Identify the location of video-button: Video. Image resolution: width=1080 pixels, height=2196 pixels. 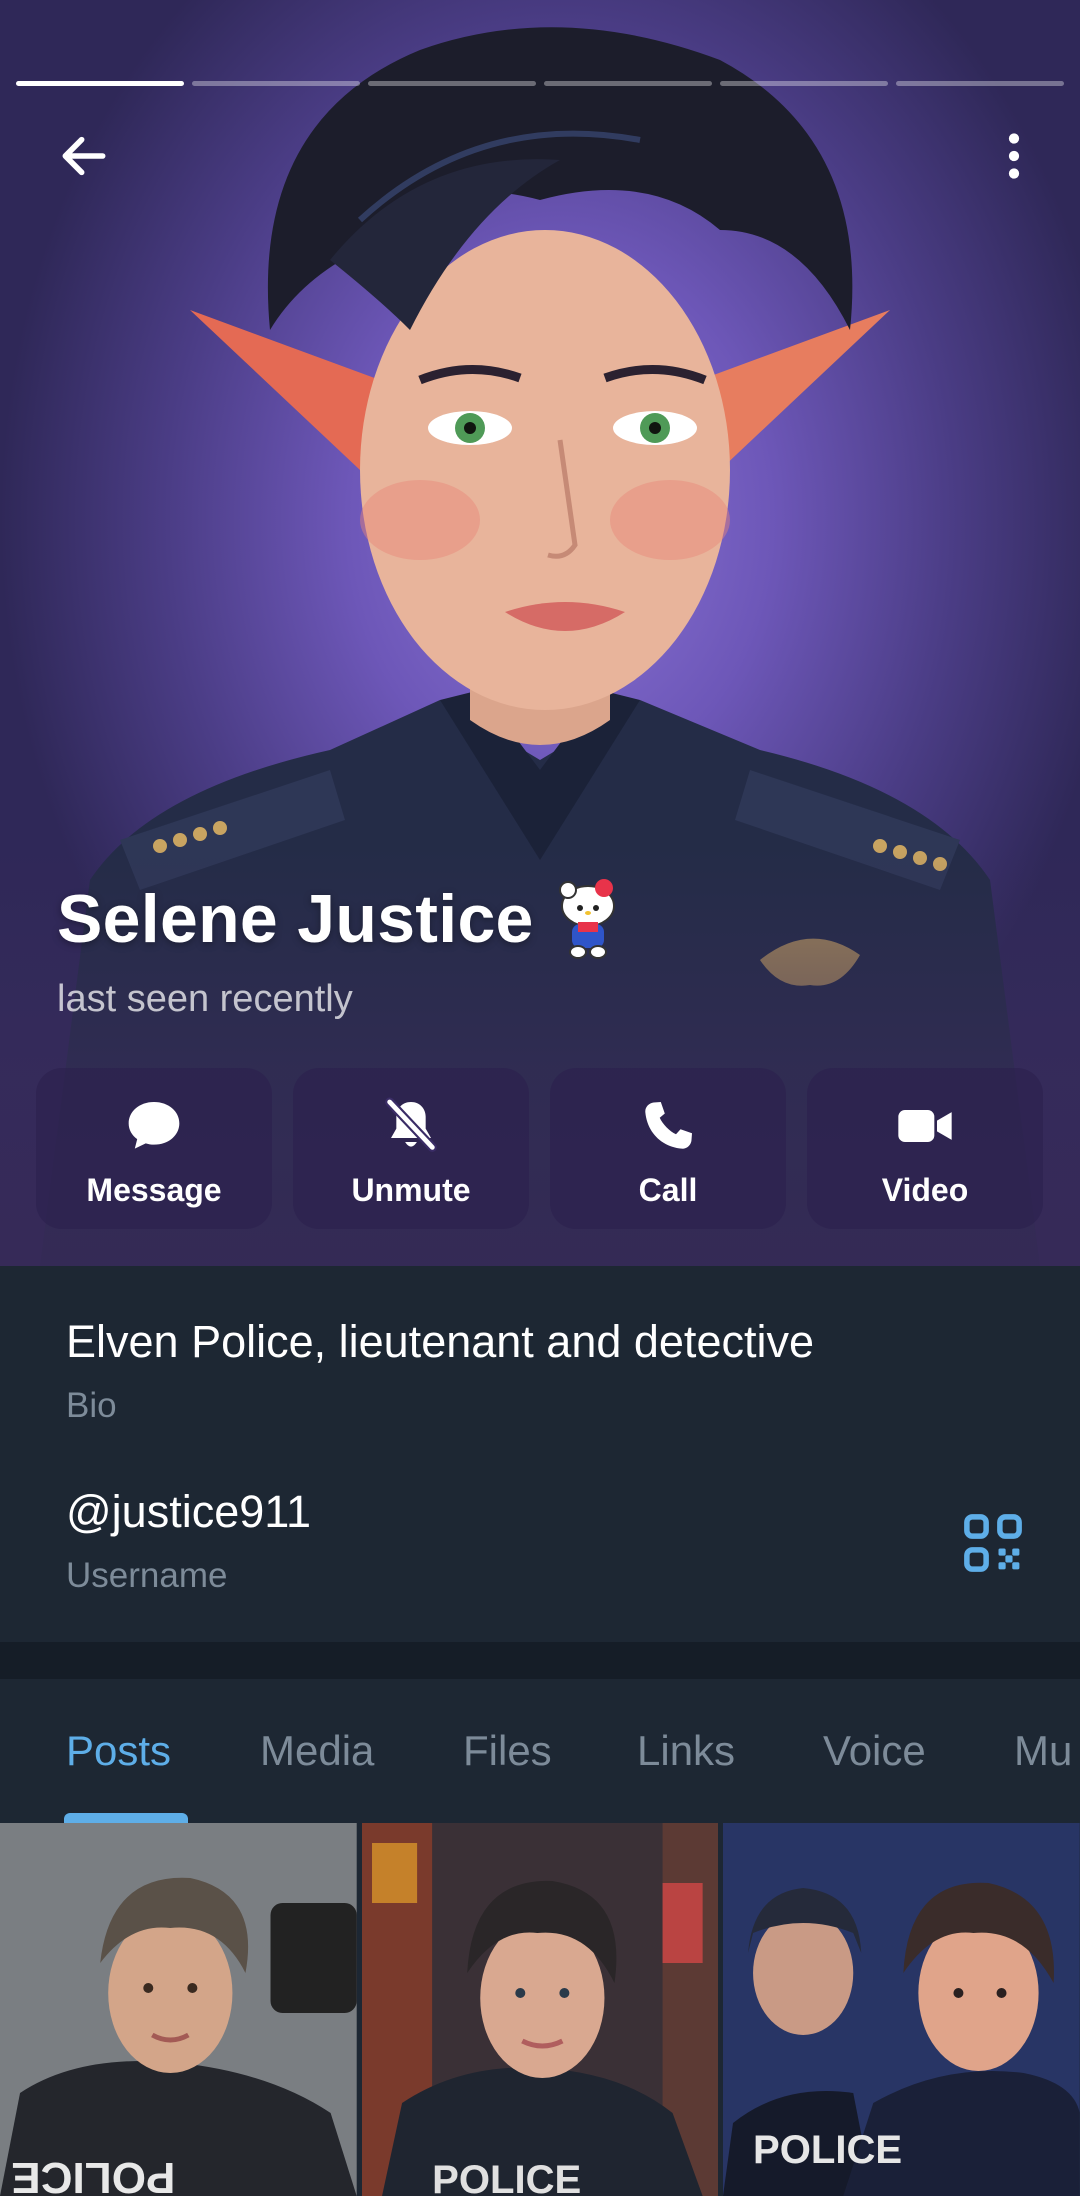
(925, 1148).